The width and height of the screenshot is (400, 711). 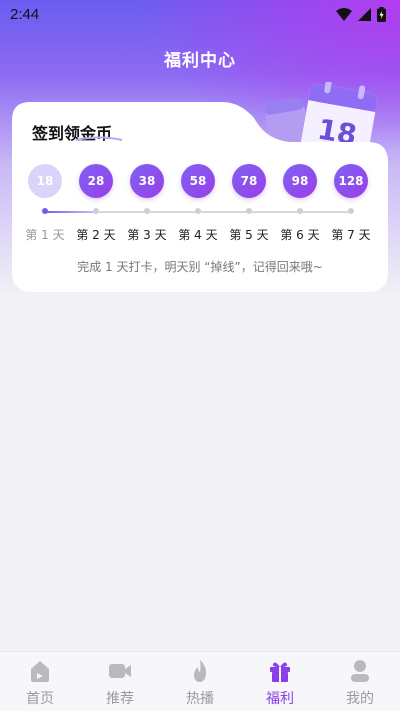 I want to click on tab-profile: 我的, so click(x=360, y=681).